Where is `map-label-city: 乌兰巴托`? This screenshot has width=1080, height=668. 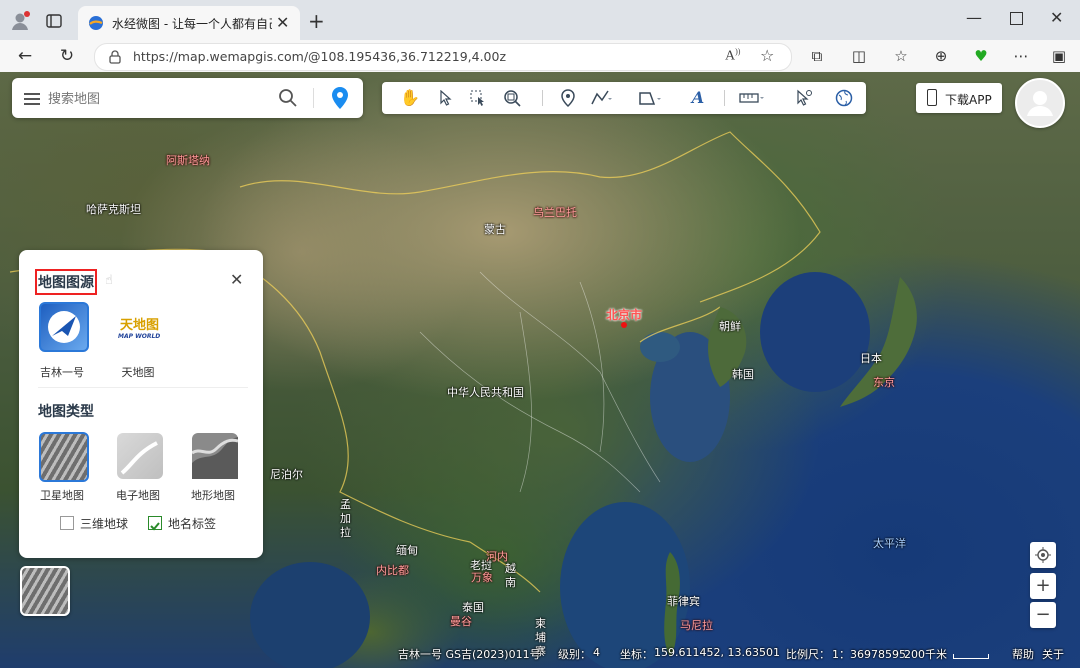 map-label-city: 乌兰巴托 is located at coordinates (555, 212).